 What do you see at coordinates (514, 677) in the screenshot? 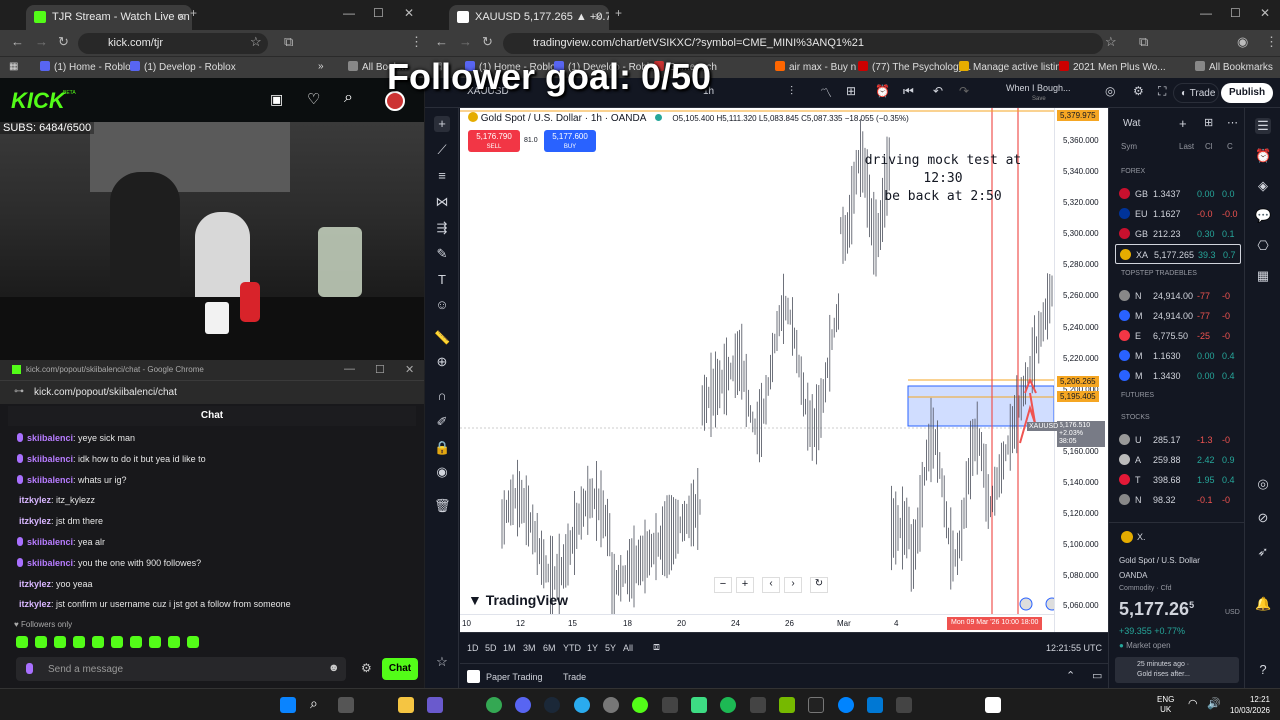
I see `paper-trading-tab: Paper Trading` at bounding box center [514, 677].